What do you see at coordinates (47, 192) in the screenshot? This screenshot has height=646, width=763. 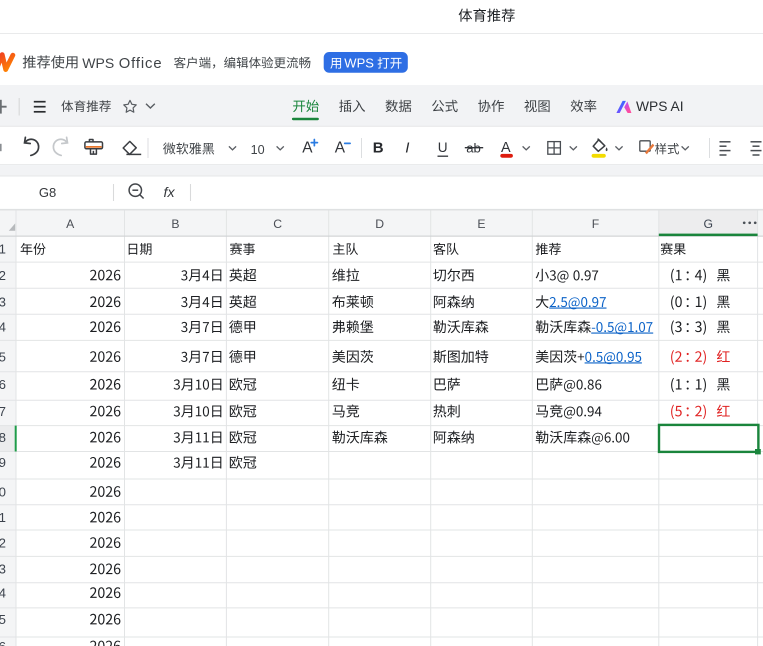 I see `svg-text: G8` at bounding box center [47, 192].